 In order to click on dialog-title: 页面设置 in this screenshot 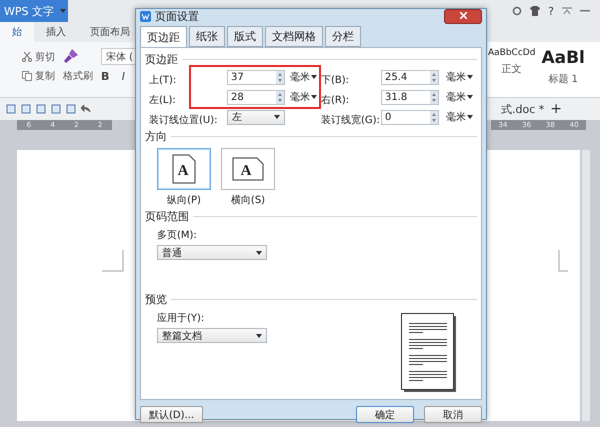, I will do `click(169, 16)`.